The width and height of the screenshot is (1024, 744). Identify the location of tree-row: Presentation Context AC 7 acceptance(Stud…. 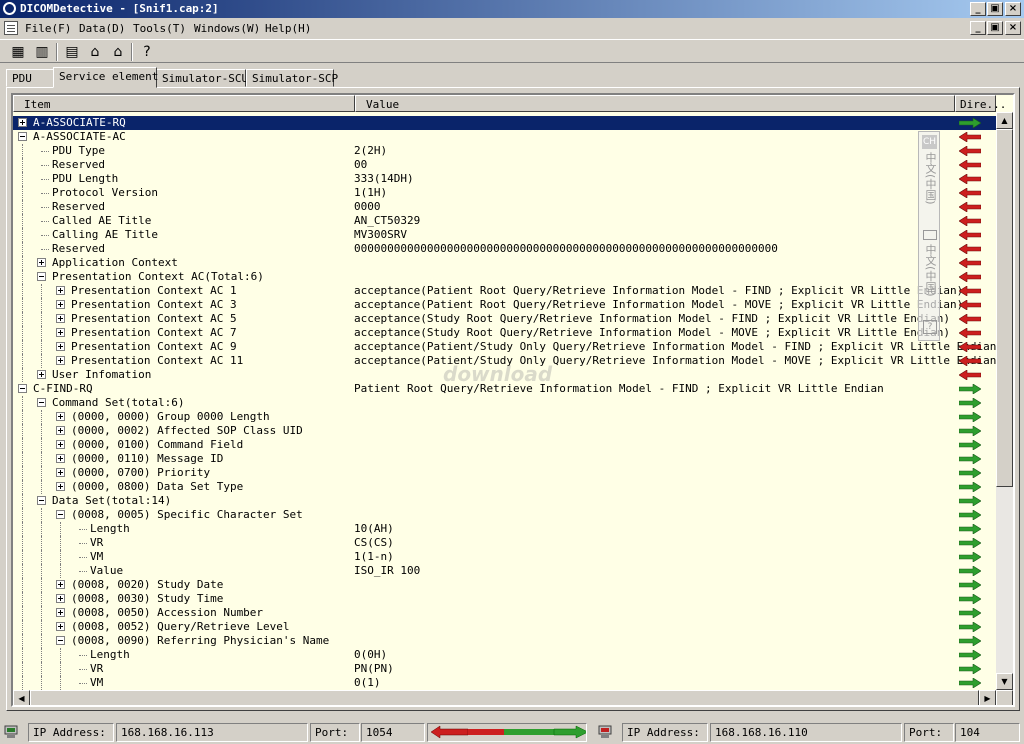
(504, 333).